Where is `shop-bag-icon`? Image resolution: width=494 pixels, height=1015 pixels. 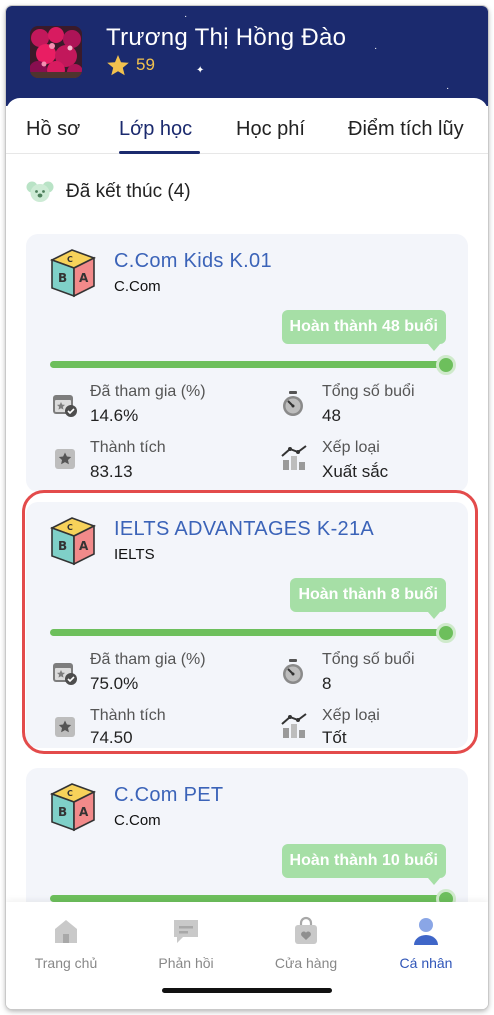
shop-bag-icon is located at coordinates (306, 930).